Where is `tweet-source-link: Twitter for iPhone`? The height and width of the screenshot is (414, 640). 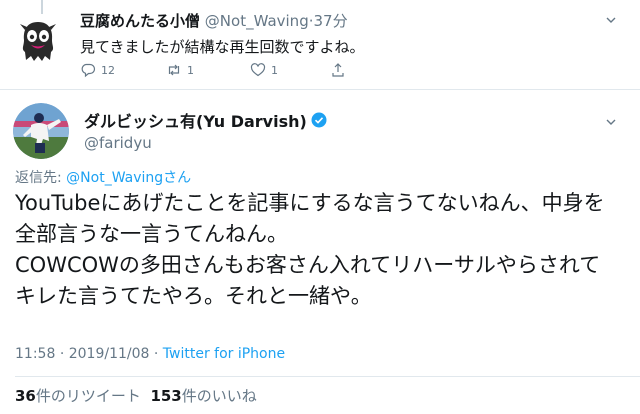
tweet-source-link: Twitter for iPhone is located at coordinates (224, 354).